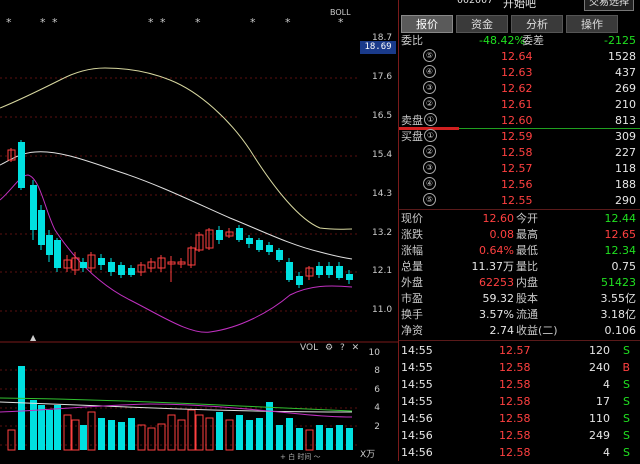 The width and height of the screenshot is (640, 464). What do you see at coordinates (609, 5) in the screenshot?
I see `trade-select-button: 交易选择` at bounding box center [609, 5].